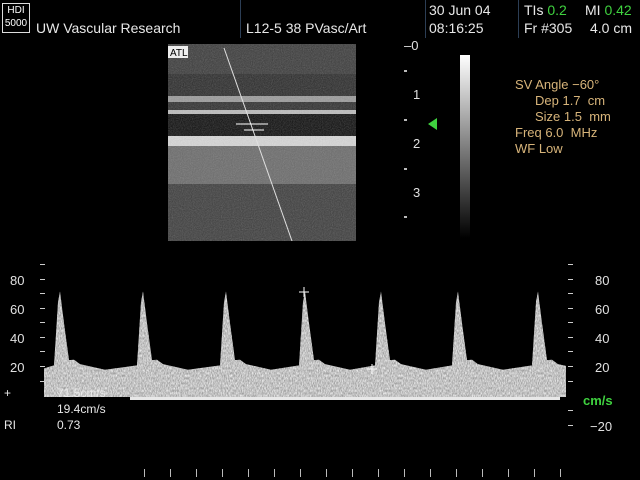 The width and height of the screenshot is (640, 480). I want to click on ti-readout: TIs 0.2, so click(545, 10).